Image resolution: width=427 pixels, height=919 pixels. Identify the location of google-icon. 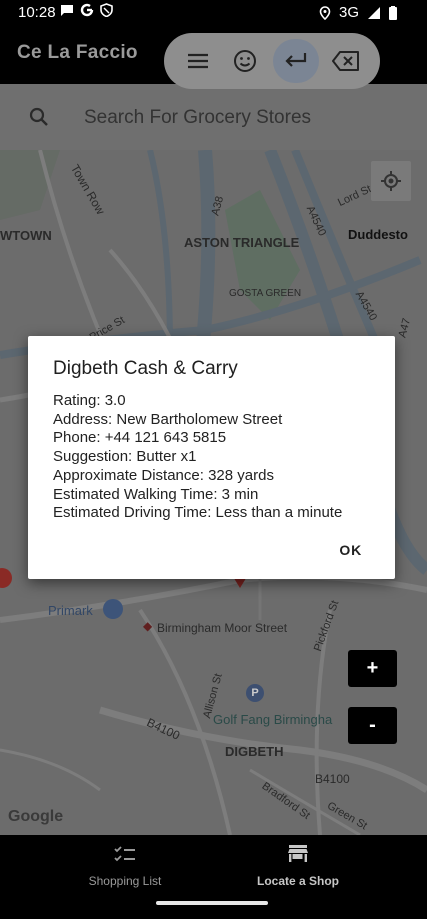
(87, 10).